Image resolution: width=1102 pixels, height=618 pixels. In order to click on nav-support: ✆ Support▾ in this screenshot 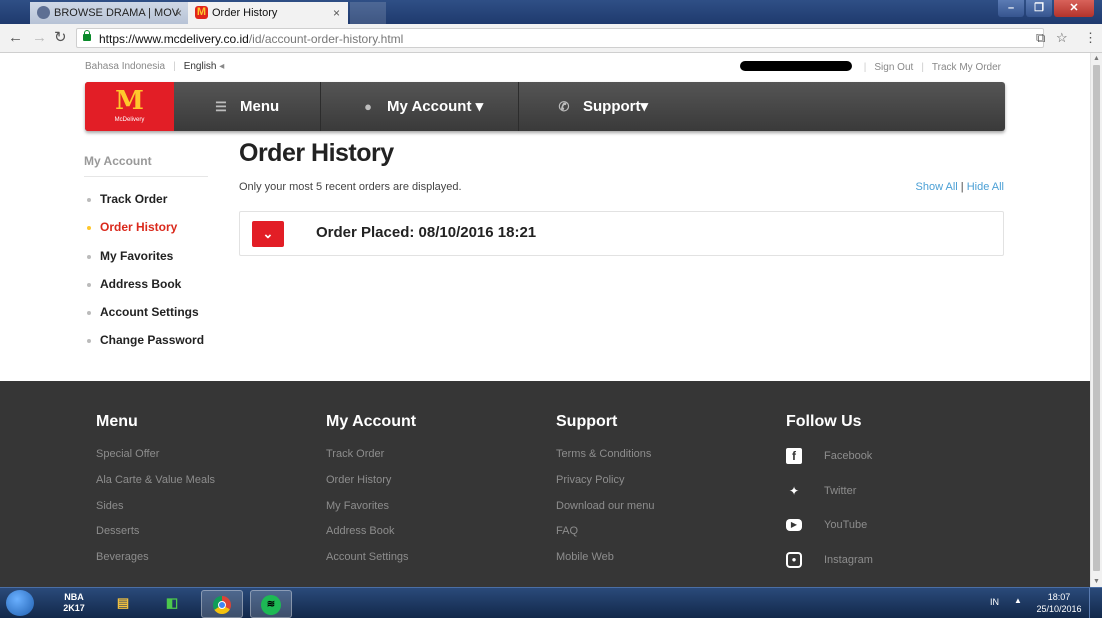, I will do `click(619, 106)`.